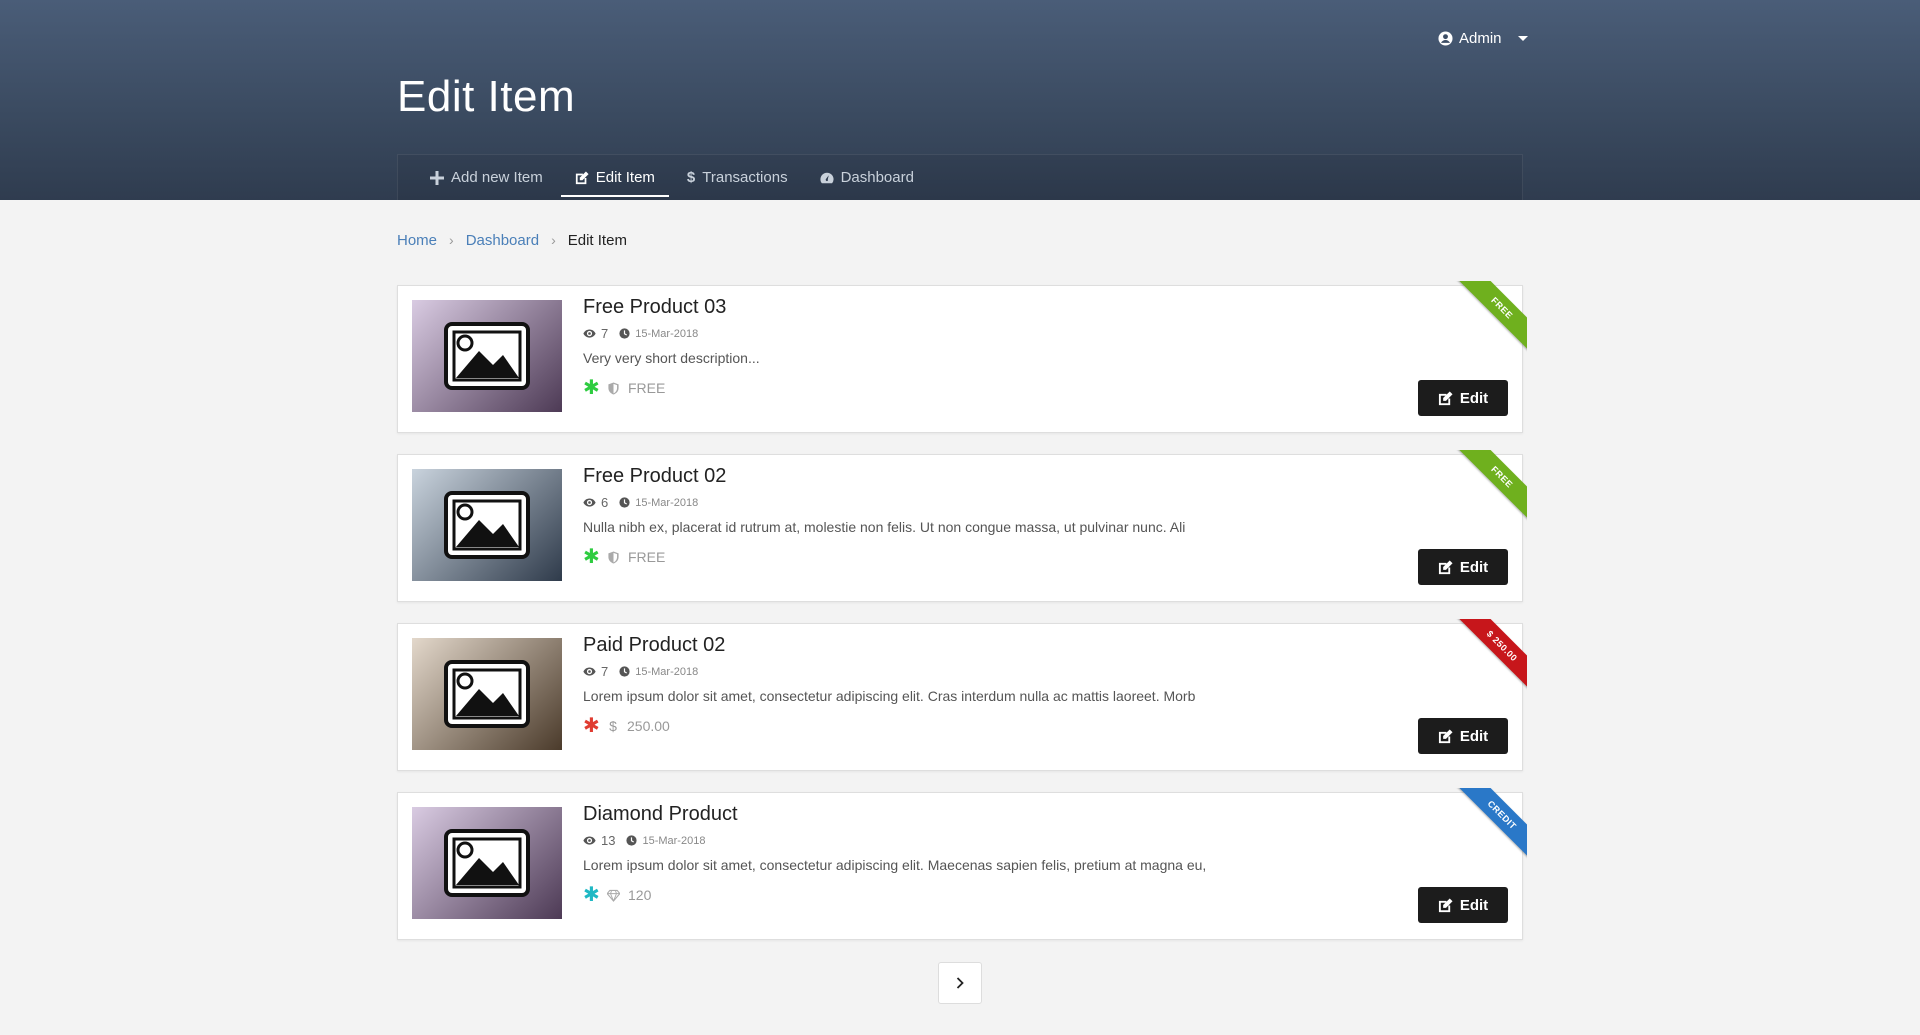  I want to click on item-meta: 6 15-Mar-2018, so click(640, 502).